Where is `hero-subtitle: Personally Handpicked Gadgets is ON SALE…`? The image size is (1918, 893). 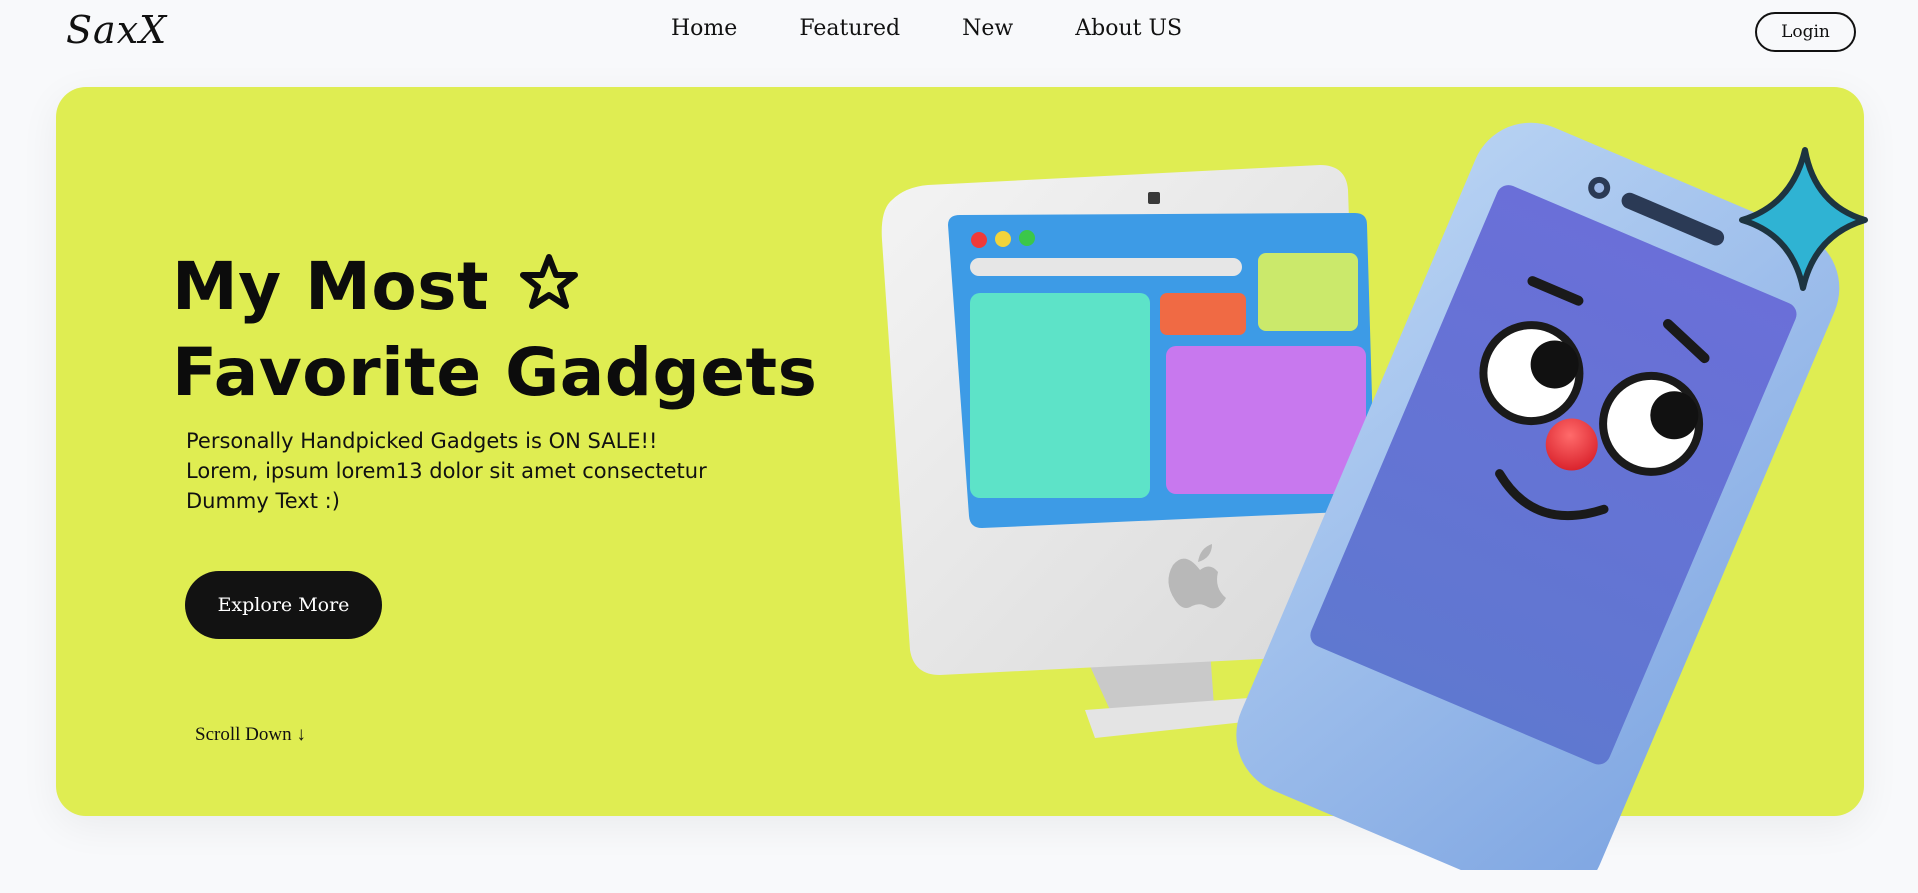 hero-subtitle: Personally Handpicked Gadgets is ON SALE… is located at coordinates (446, 471).